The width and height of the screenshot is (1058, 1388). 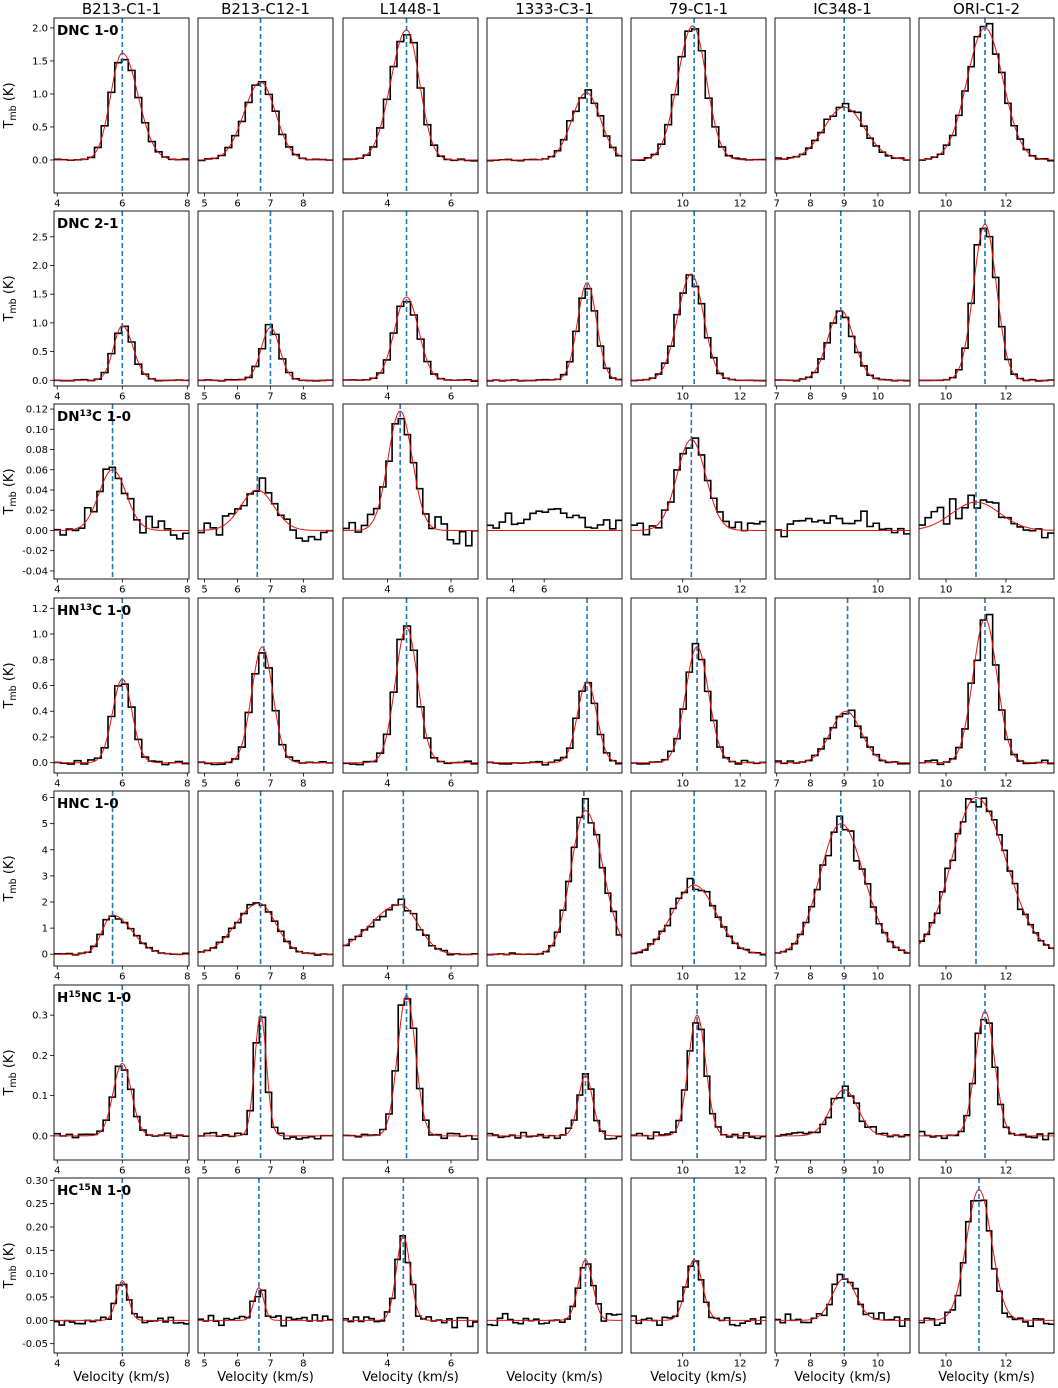 I want to click on panel-1-5: 7 8 9 10, so click(x=842, y=306).